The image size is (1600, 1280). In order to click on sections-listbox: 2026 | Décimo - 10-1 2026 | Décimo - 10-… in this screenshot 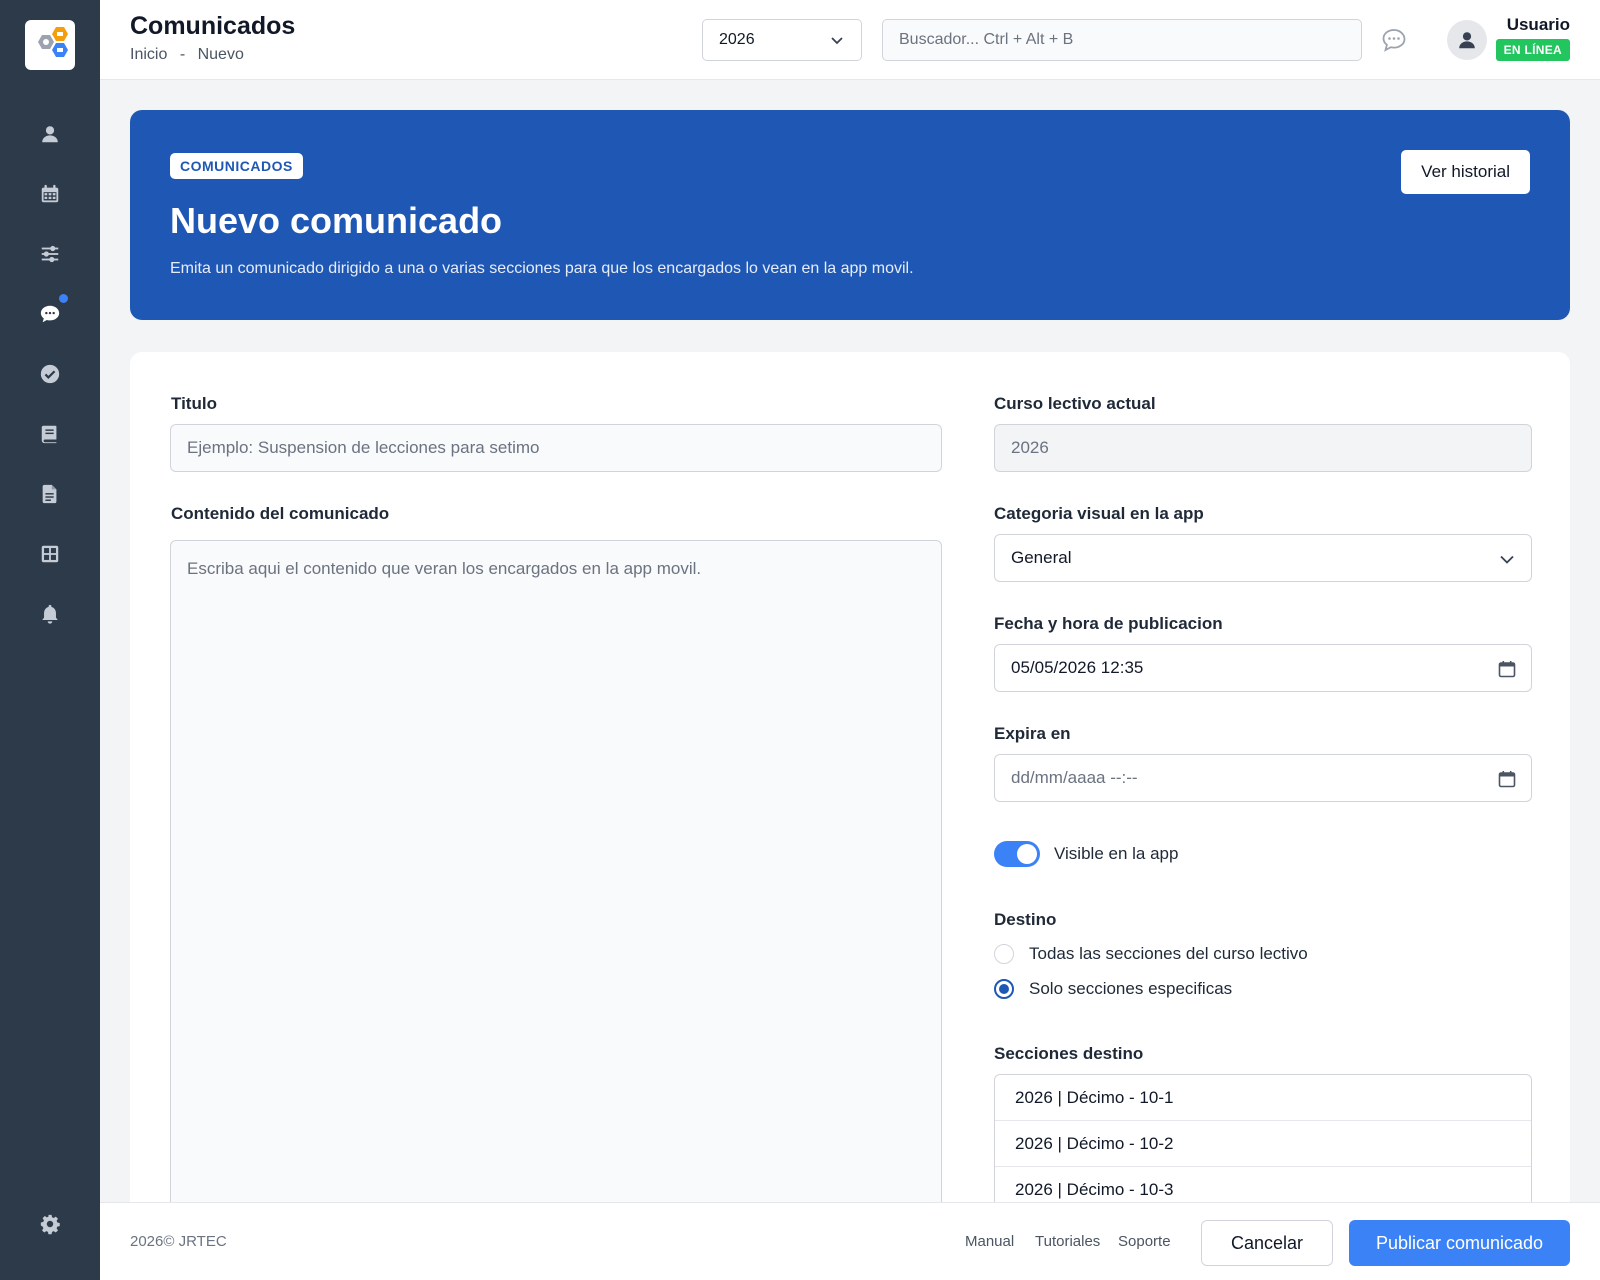, I will do `click(1263, 1143)`.